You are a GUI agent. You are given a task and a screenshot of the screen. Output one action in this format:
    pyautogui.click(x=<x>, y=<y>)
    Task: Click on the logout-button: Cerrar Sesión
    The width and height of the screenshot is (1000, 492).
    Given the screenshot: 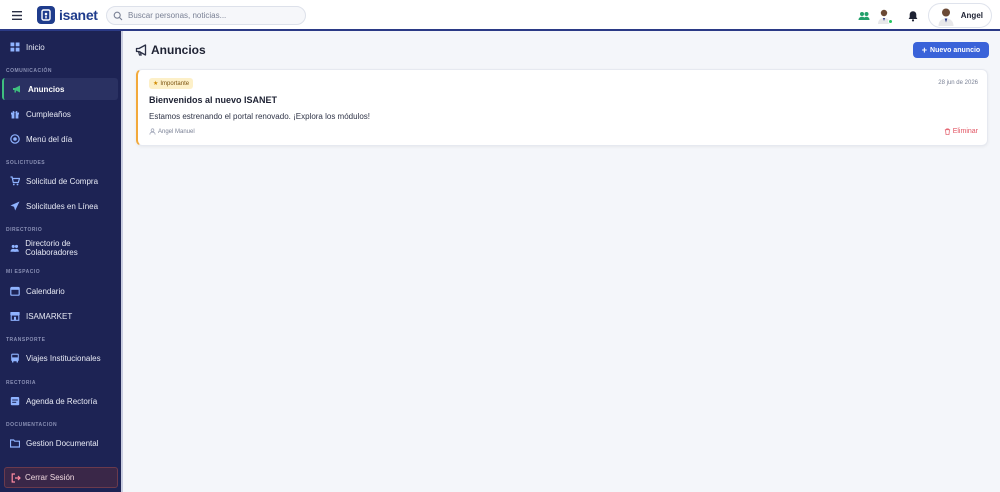 What is the action you would take?
    pyautogui.click(x=61, y=477)
    